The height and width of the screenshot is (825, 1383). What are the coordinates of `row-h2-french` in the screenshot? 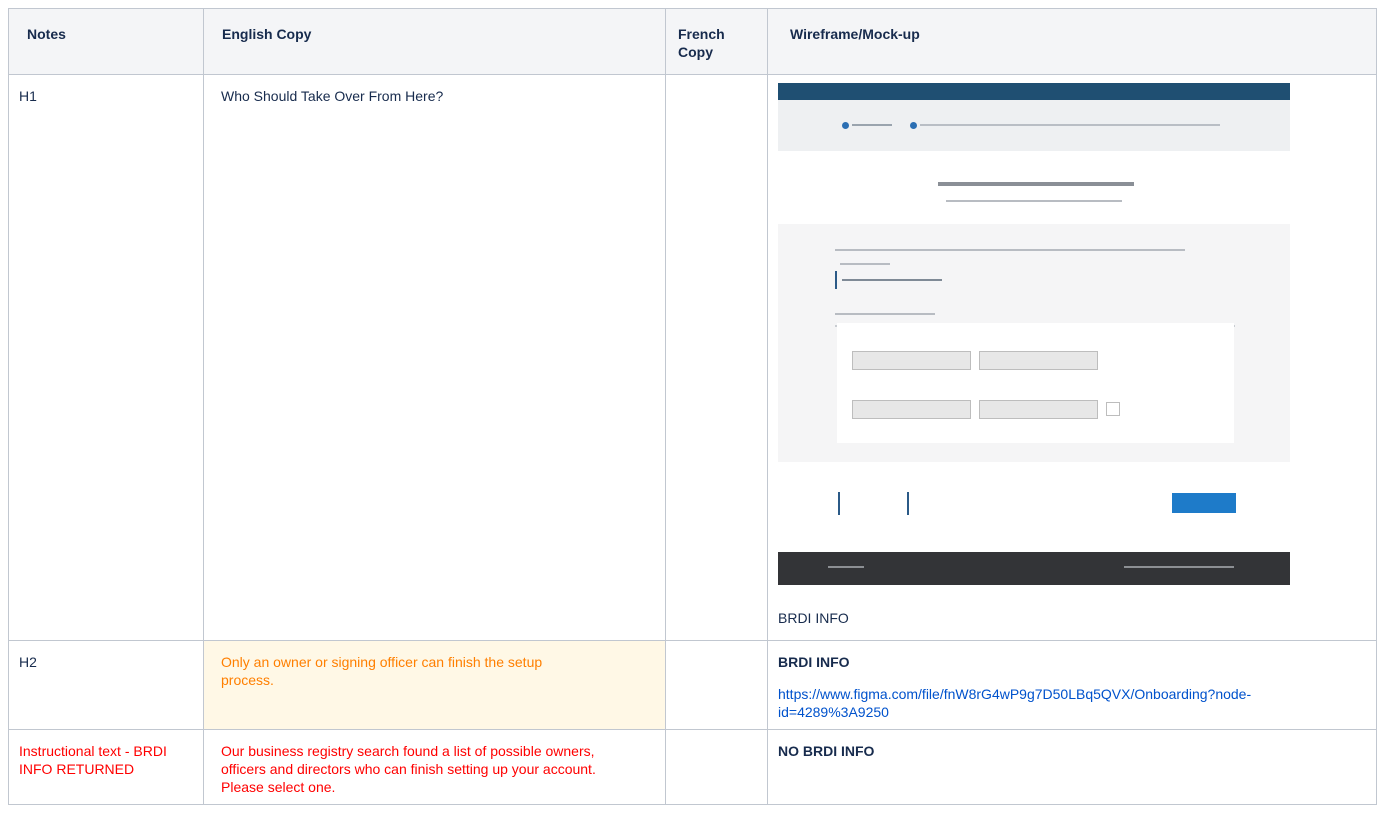 It's located at (716, 685).